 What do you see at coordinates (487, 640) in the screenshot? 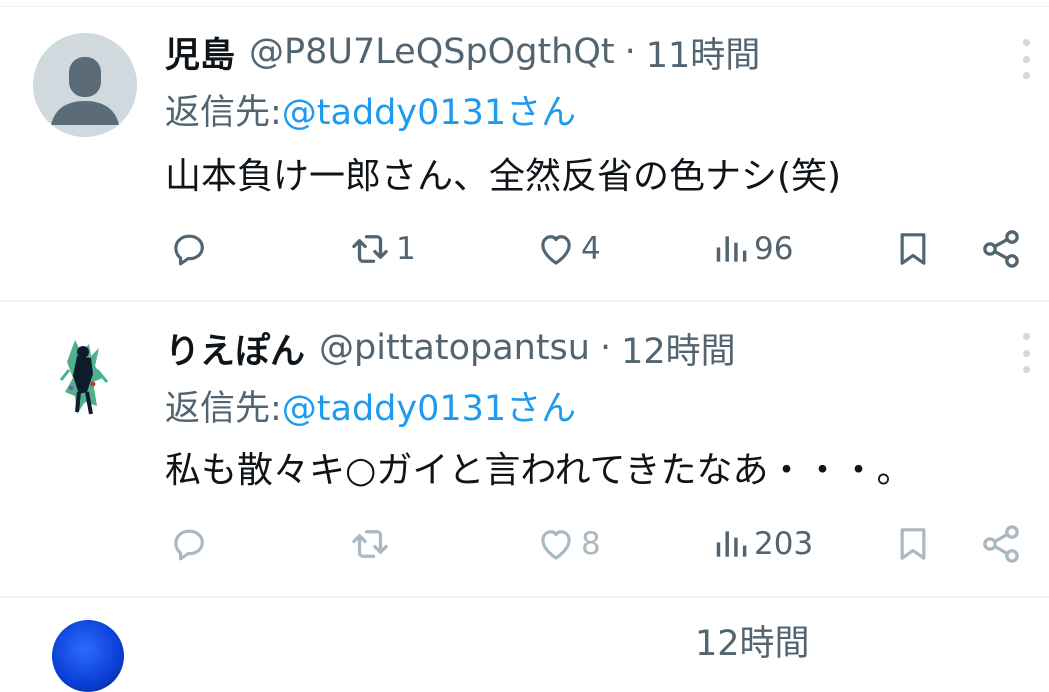
I see `tweet-header: 12時間` at bounding box center [487, 640].